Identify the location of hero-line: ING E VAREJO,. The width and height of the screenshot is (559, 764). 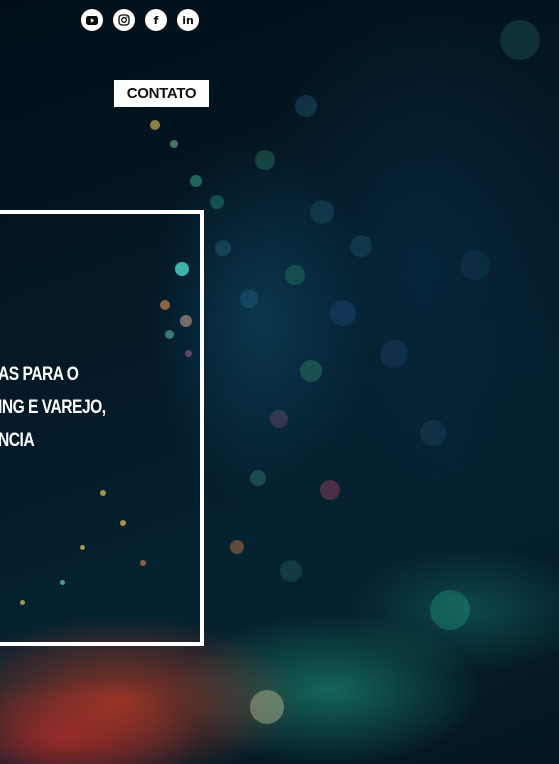
(53, 407).